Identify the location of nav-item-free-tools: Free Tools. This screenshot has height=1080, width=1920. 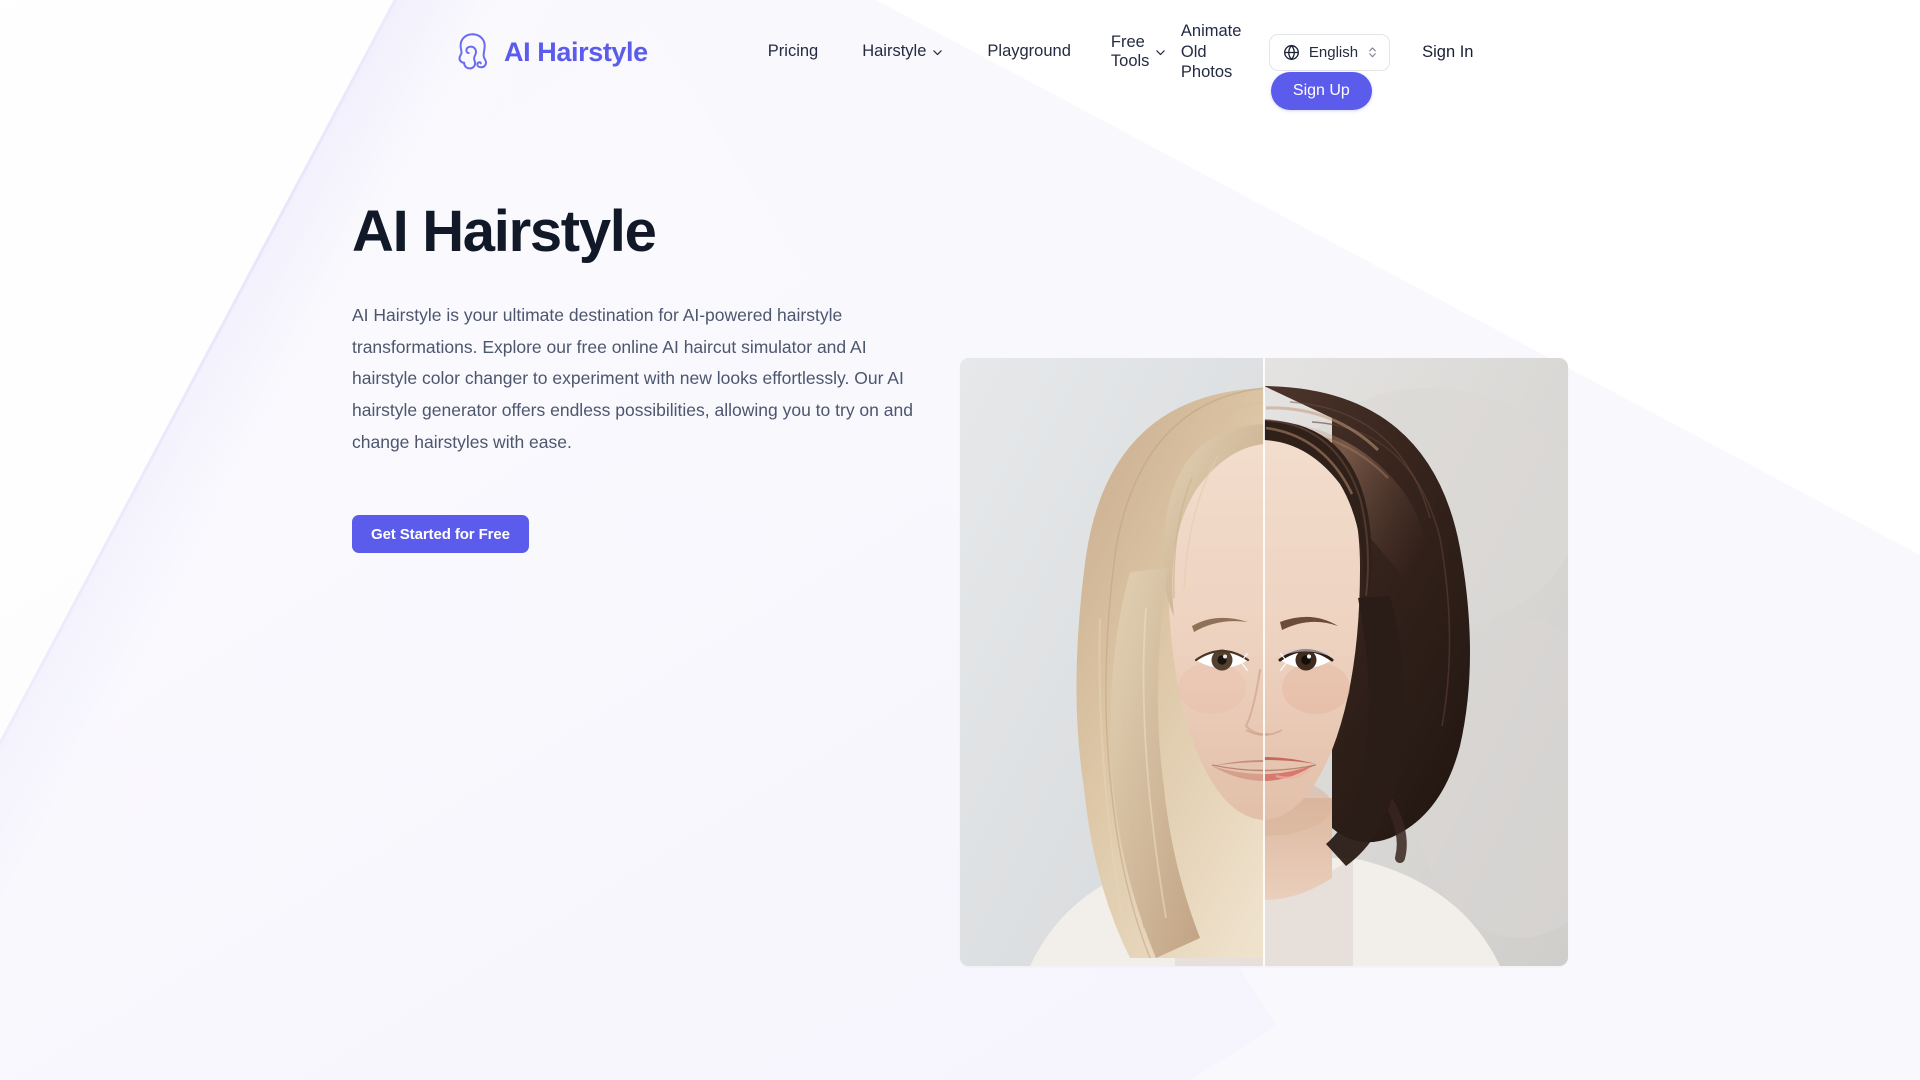
(1130, 52).